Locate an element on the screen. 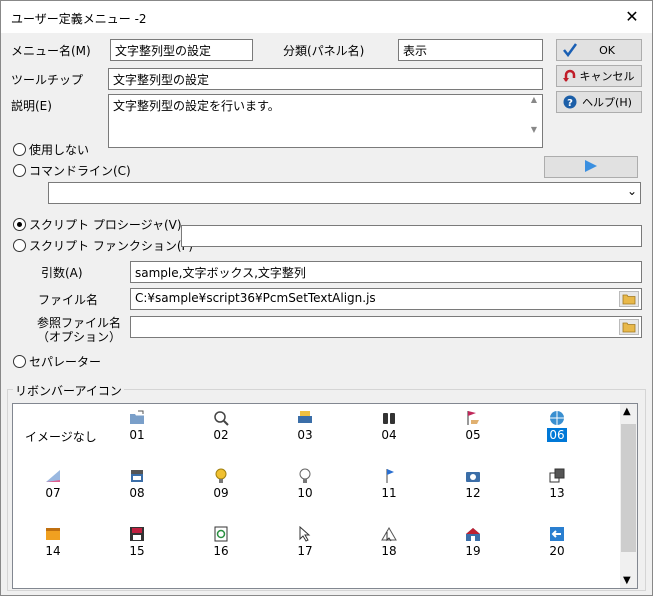  window-icon is located at coordinates (53, 534).